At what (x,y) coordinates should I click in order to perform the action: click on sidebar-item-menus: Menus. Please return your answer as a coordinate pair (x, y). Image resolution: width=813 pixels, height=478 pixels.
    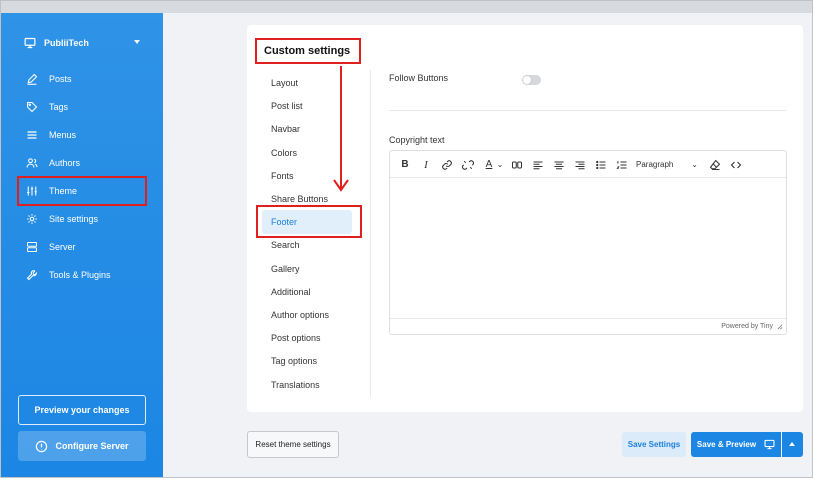
    Looking at the image, I should click on (51, 135).